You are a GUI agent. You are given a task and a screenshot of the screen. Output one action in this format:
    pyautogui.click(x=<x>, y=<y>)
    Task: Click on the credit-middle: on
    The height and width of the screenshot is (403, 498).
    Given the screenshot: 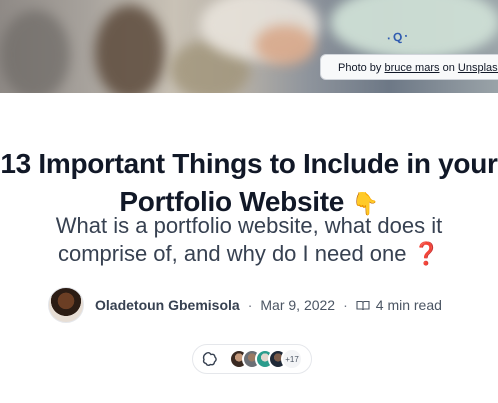 What is the action you would take?
    pyautogui.click(x=448, y=68)
    